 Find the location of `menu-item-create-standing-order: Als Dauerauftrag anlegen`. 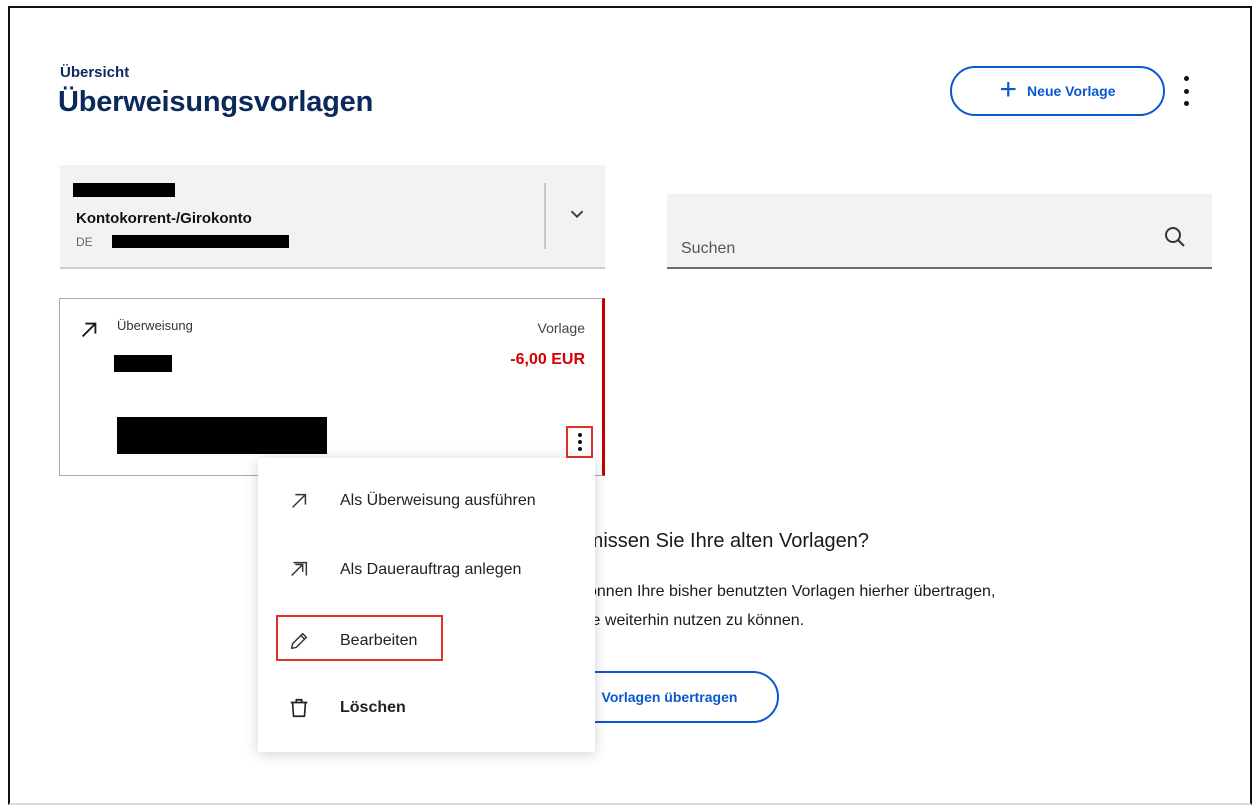

menu-item-create-standing-order: Als Dauerauftrag anlegen is located at coordinates (426, 570).